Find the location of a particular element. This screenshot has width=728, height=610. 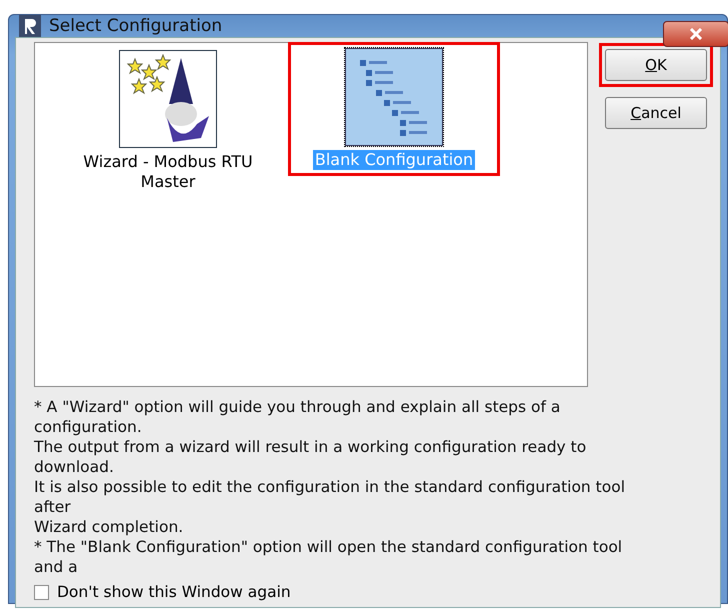

description-text: It is also possible to edit the configuration in the standard configuration tool is located at coordinates (330, 487).